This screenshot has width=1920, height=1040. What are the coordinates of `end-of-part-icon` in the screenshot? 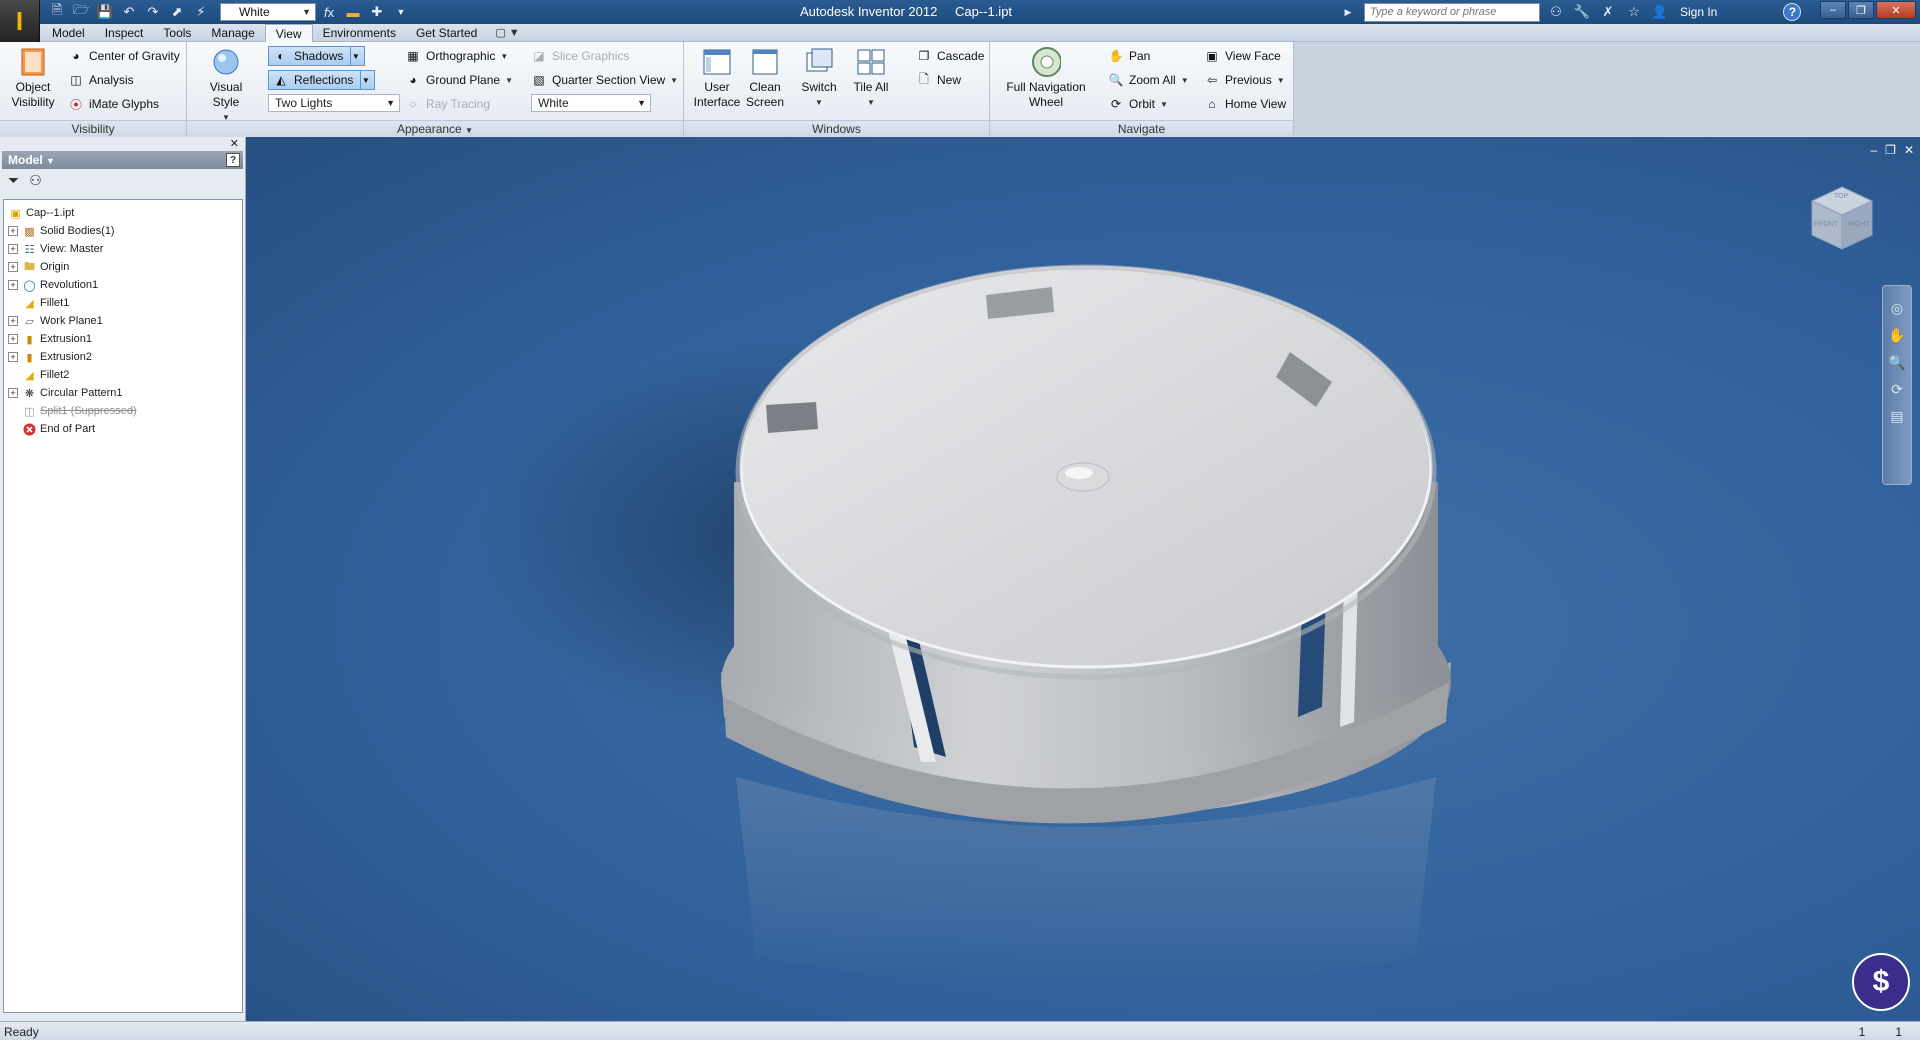 It's located at (29, 429).